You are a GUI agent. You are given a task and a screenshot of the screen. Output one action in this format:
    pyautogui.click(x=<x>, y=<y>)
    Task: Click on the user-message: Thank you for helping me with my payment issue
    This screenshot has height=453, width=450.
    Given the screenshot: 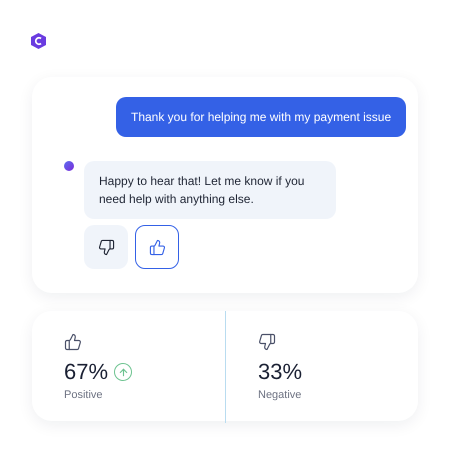 What is the action you would take?
    pyautogui.click(x=261, y=117)
    